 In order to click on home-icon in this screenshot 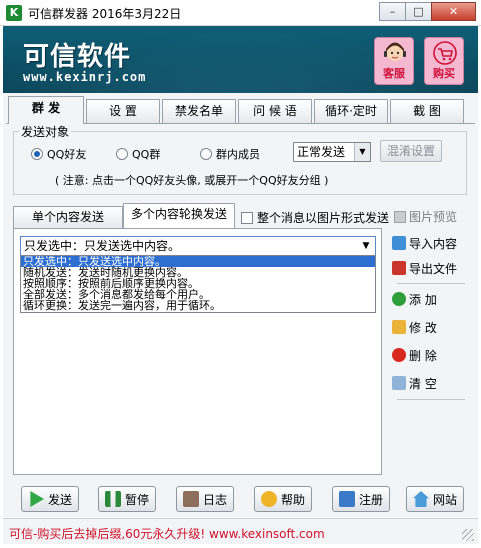, I will do `click(420, 499)`.